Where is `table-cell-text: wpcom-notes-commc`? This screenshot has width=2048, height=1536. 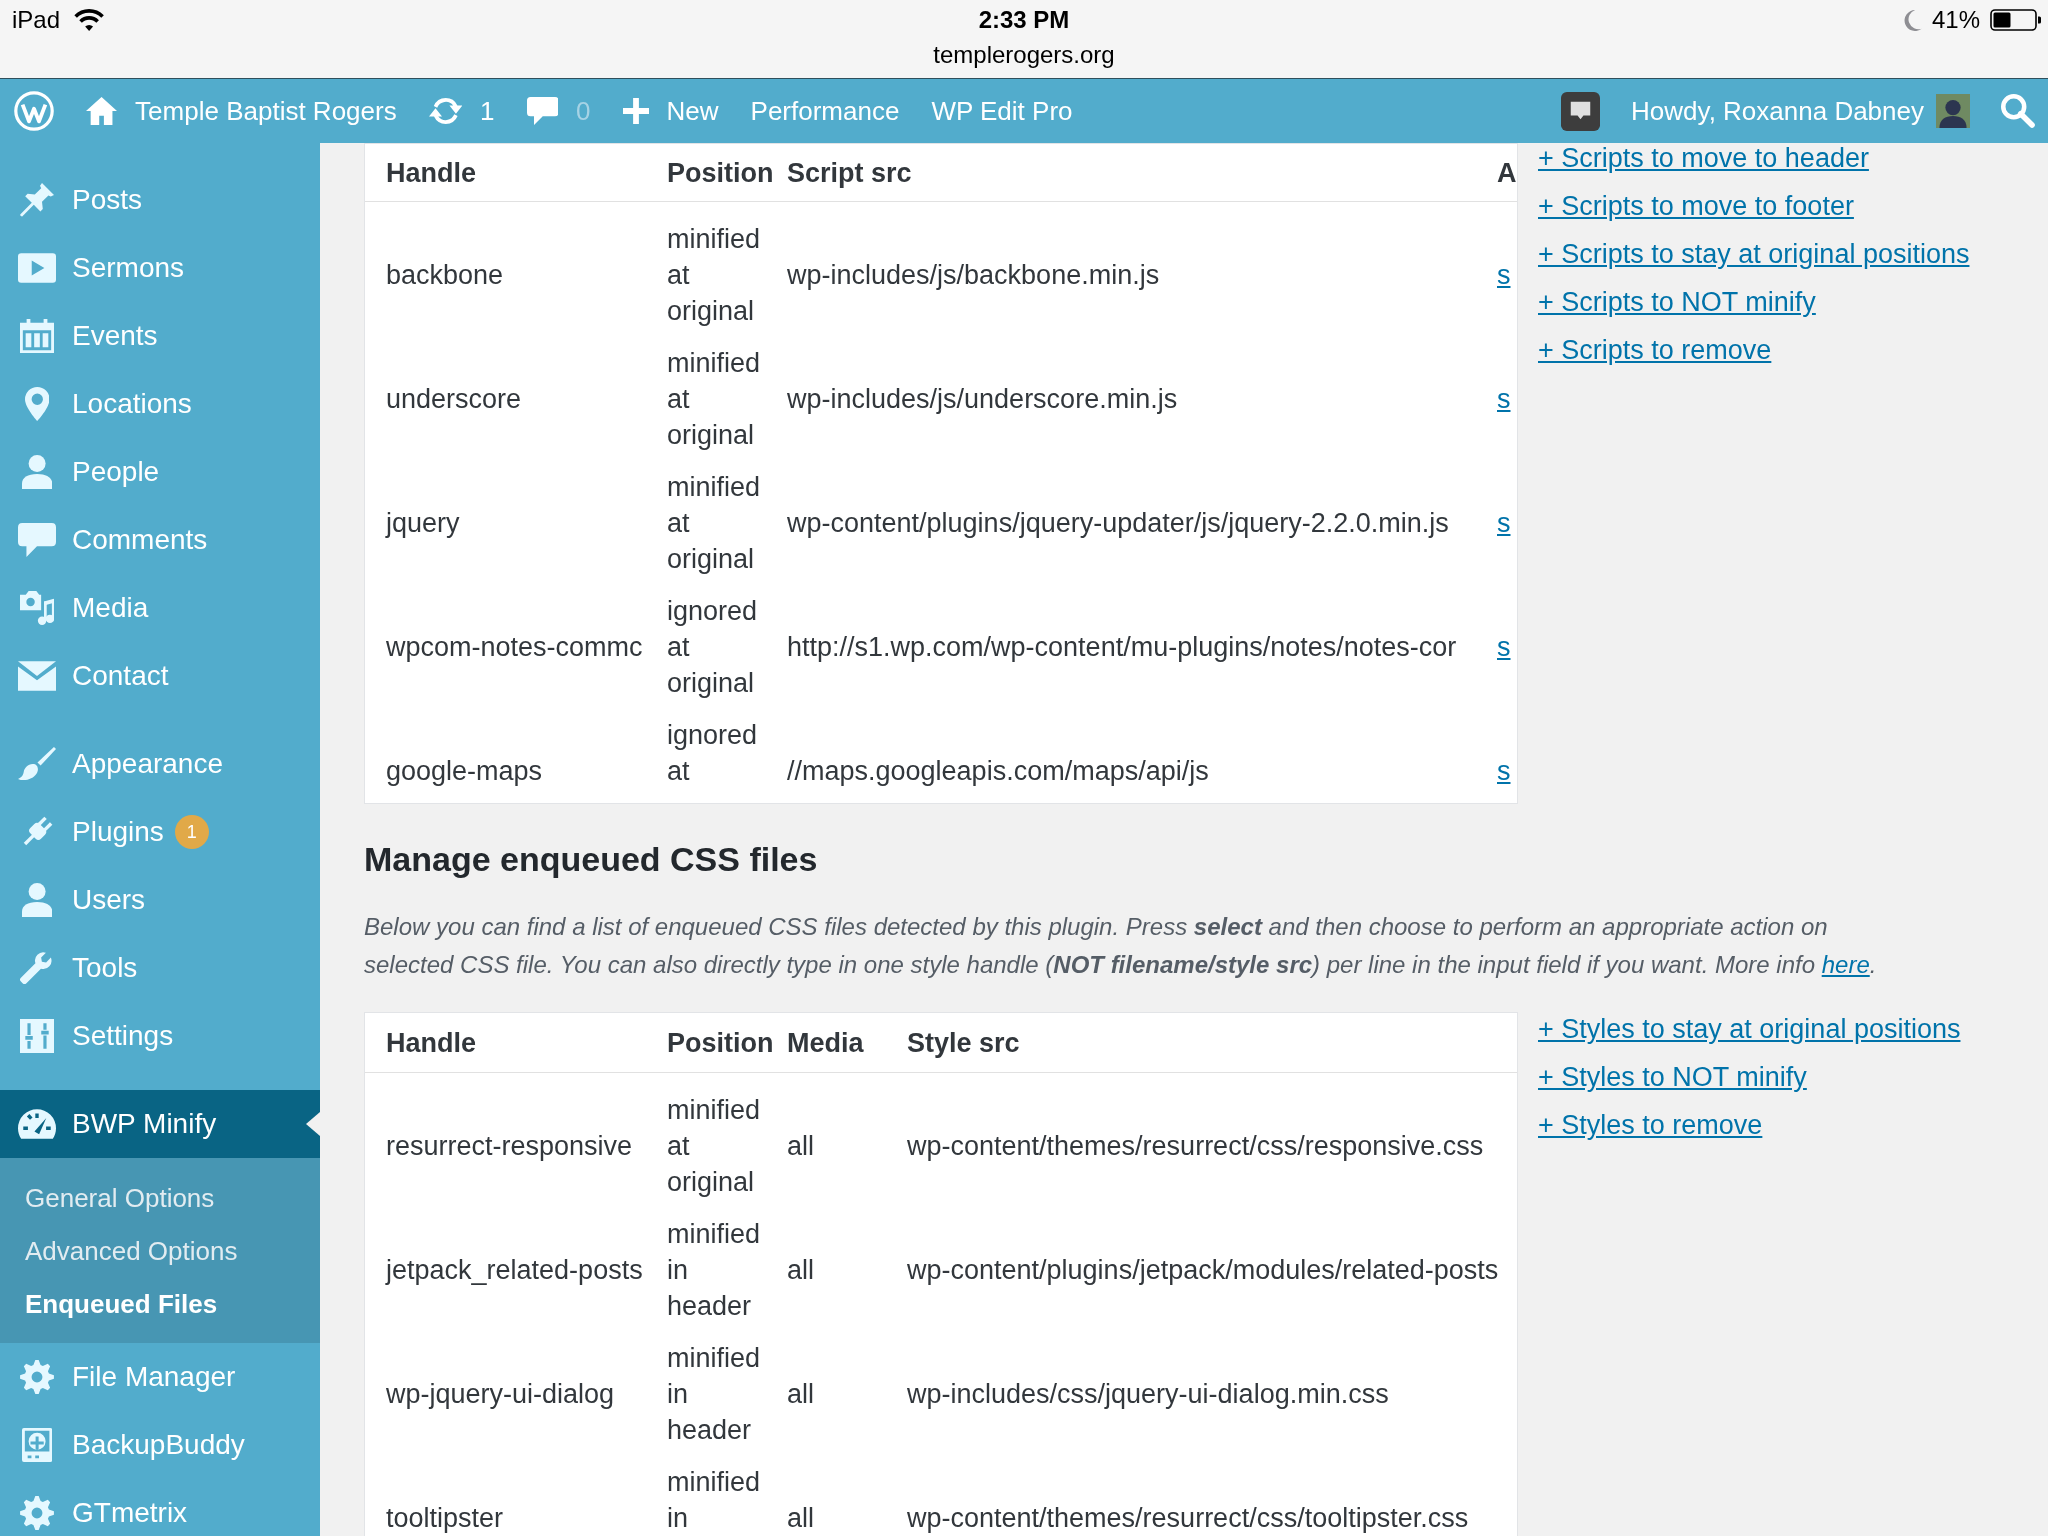 table-cell-text: wpcom-notes-commc is located at coordinates (514, 647).